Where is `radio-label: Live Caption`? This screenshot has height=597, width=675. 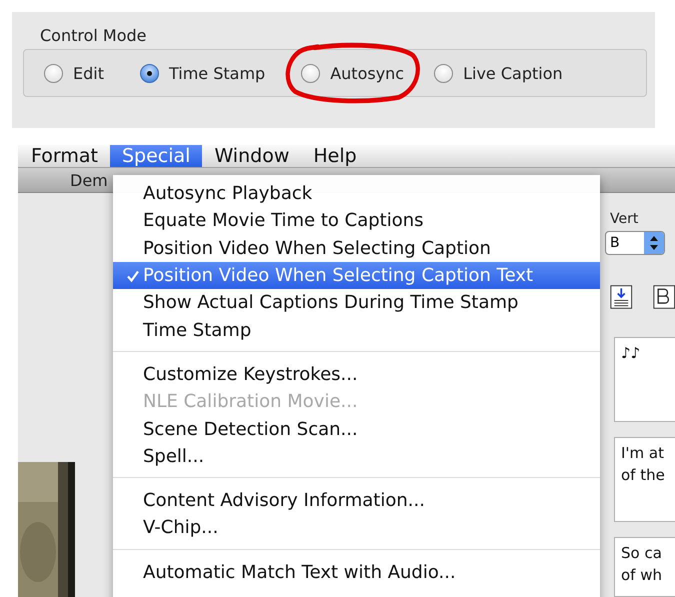
radio-label: Live Caption is located at coordinates (513, 73).